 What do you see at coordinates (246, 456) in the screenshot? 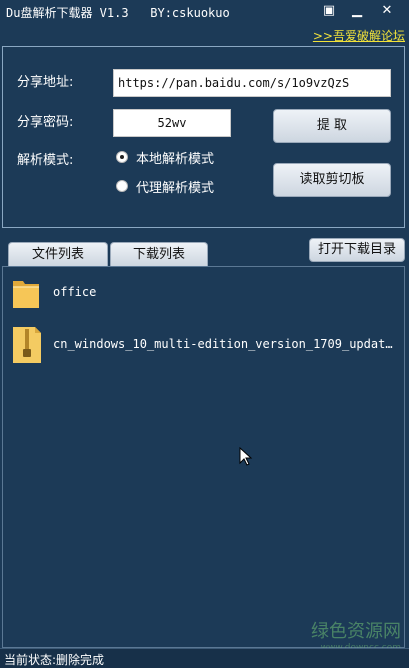
I see `mouse-cursor-icon` at bounding box center [246, 456].